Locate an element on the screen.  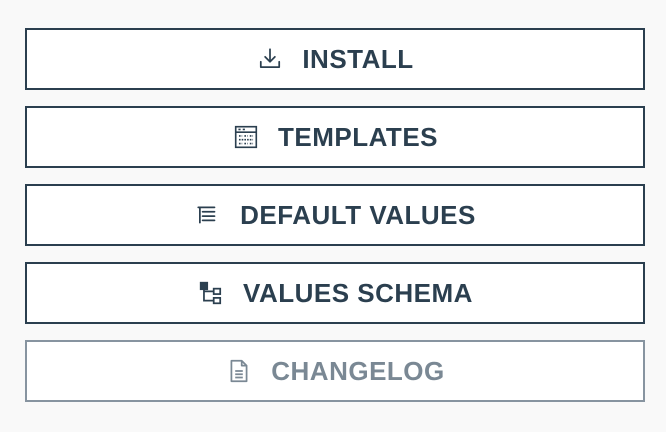
templates-icon is located at coordinates (246, 137).